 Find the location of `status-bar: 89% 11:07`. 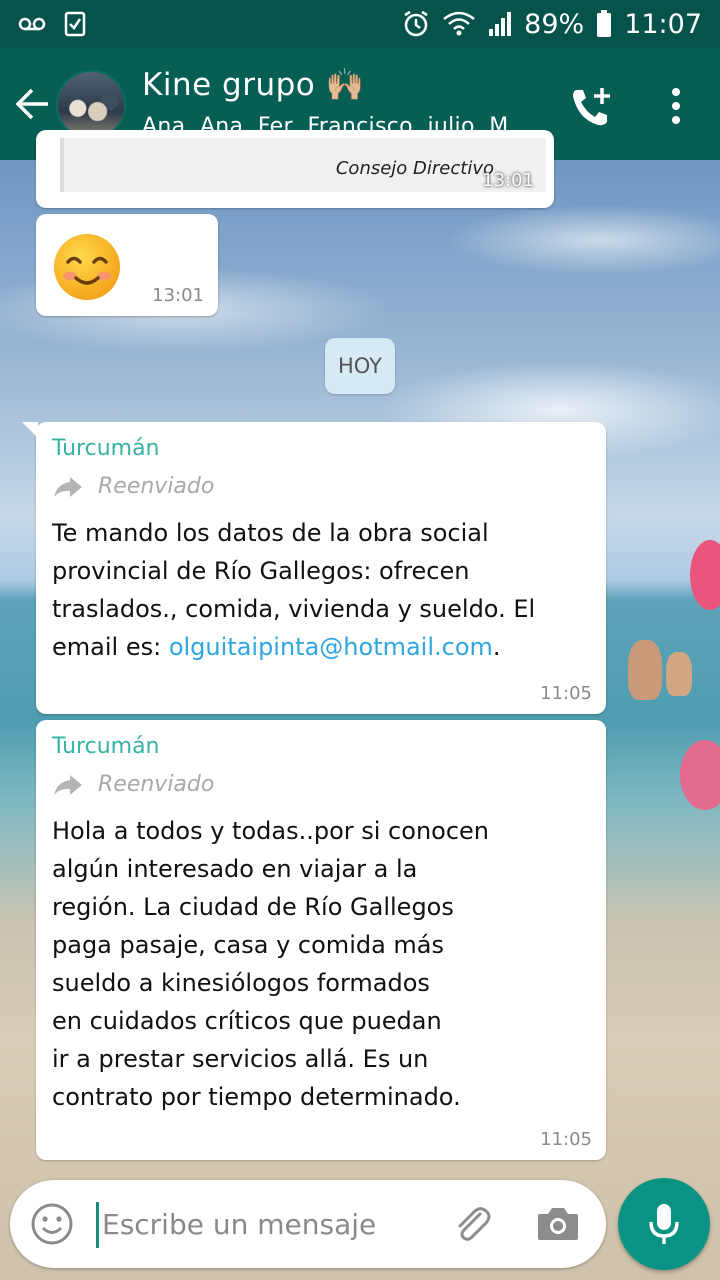

status-bar: 89% 11:07 is located at coordinates (360, 24).